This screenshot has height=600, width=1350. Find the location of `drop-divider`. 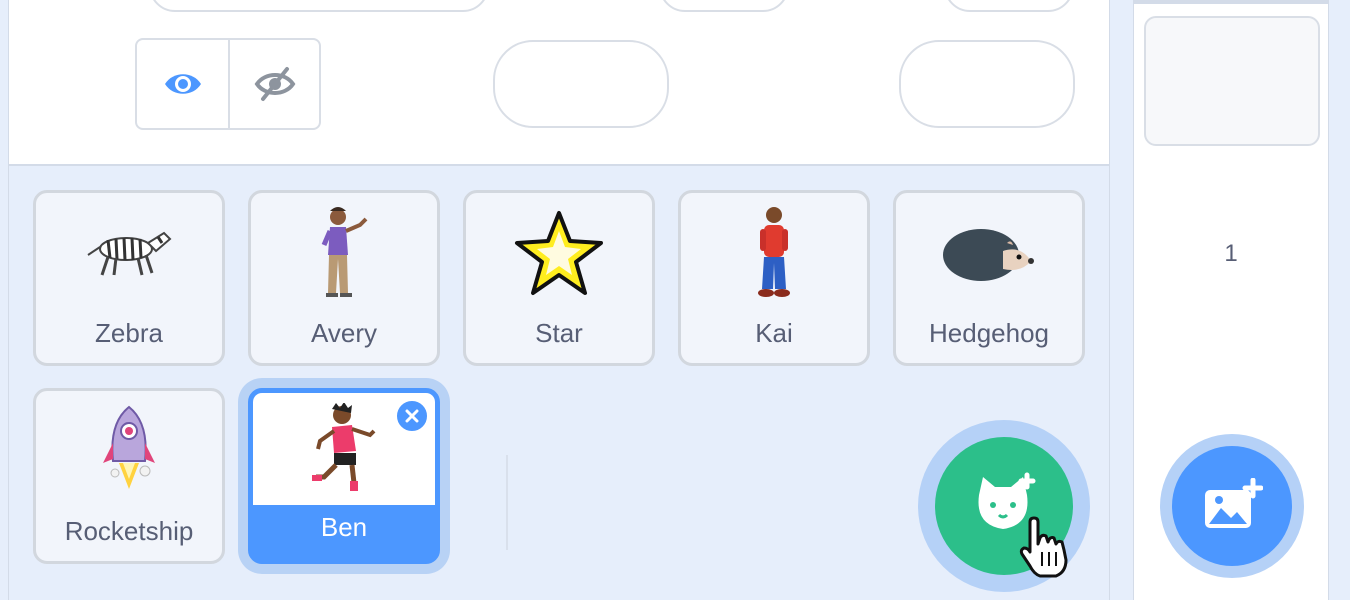

drop-divider is located at coordinates (507, 502).